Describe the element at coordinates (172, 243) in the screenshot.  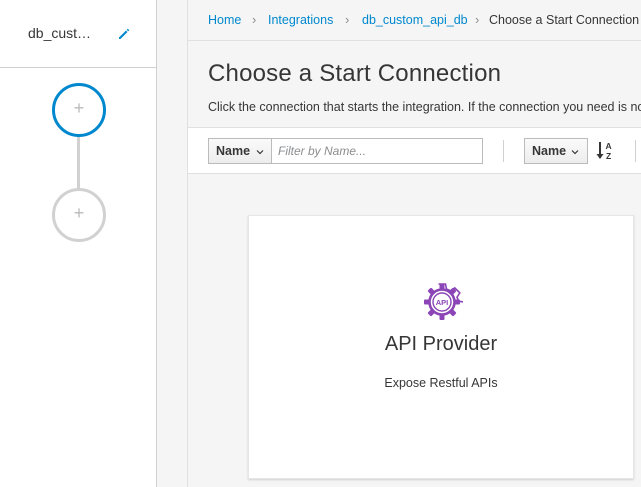
I see `panel-gap` at that location.